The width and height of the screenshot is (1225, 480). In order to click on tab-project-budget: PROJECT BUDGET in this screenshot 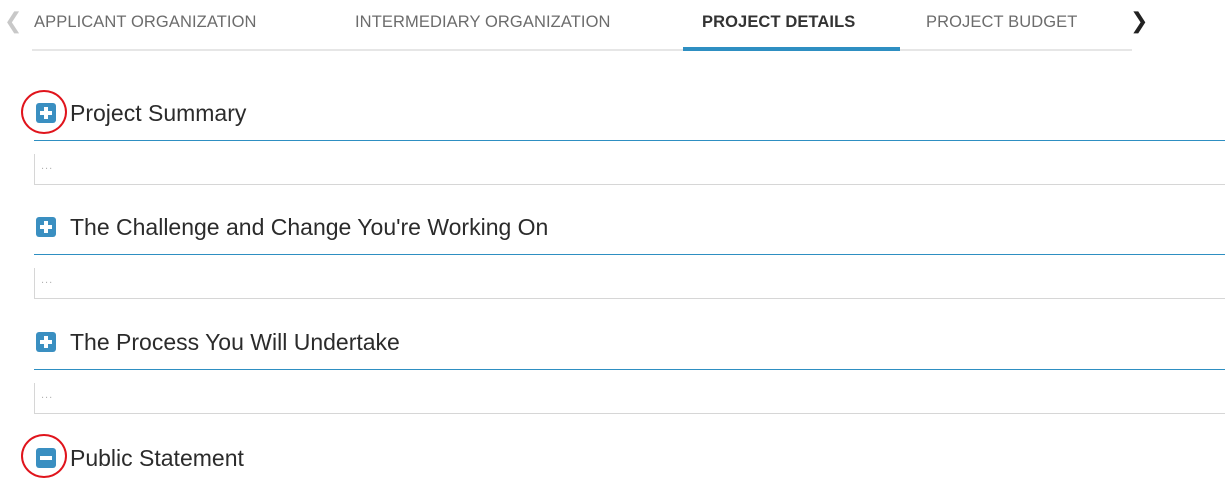, I will do `click(1001, 23)`.